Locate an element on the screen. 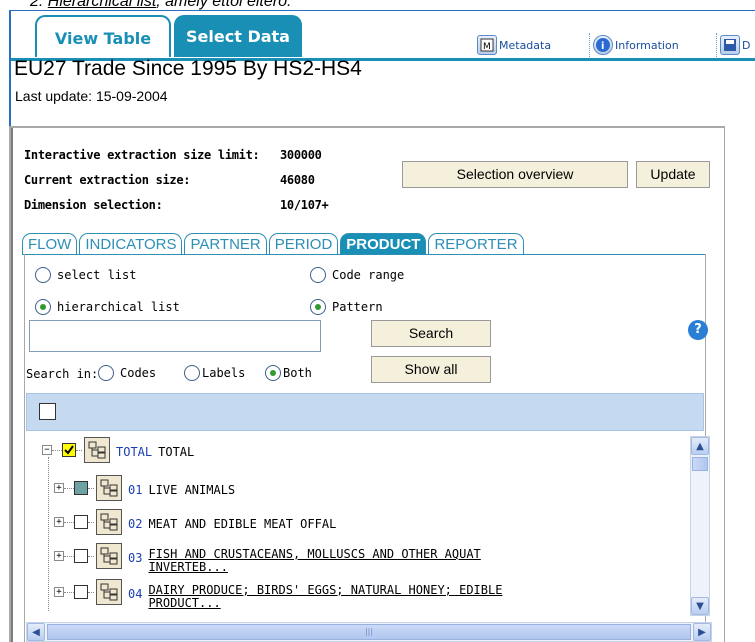 Image resolution: width=755 pixels, height=642 pixels. metadata-button: M Metadata is located at coordinates (514, 45).